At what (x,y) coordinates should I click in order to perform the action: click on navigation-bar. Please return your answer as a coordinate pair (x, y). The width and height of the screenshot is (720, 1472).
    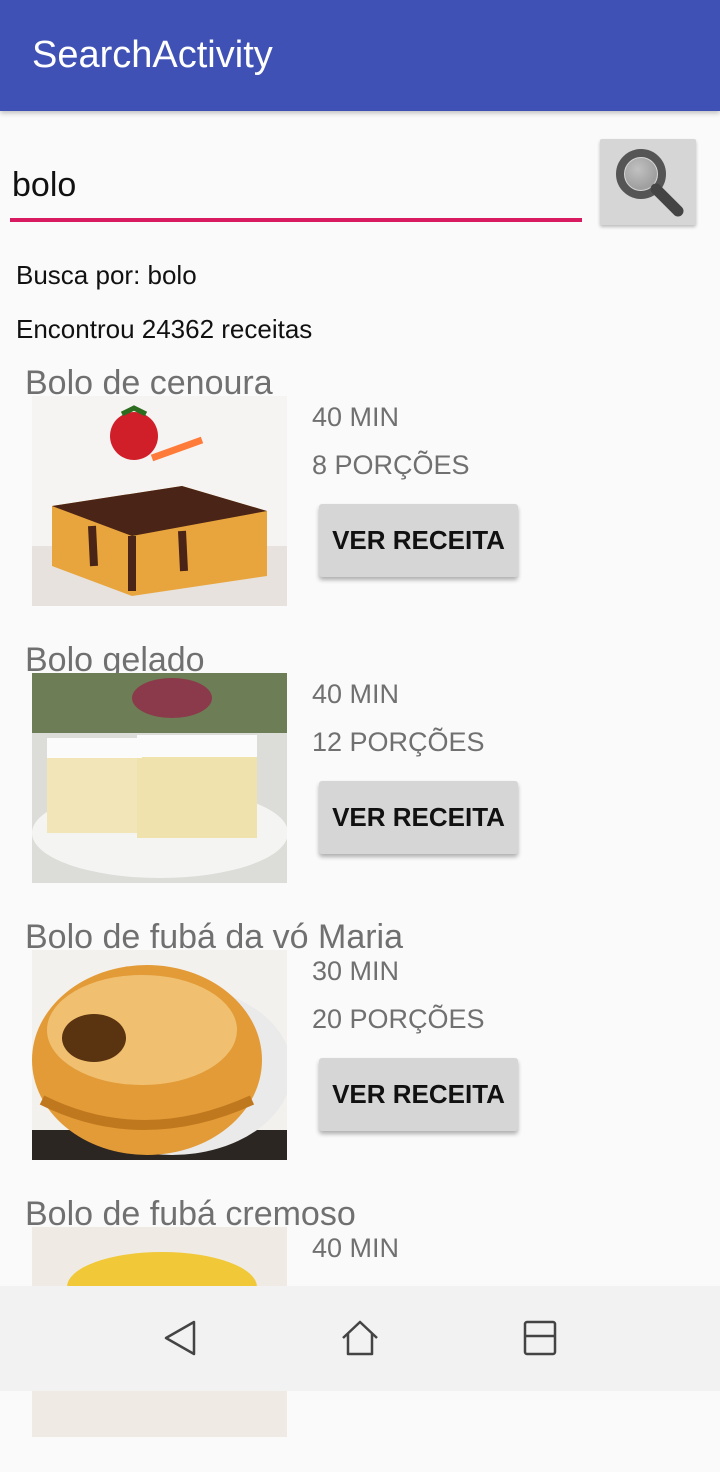
    Looking at the image, I should click on (360, 1338).